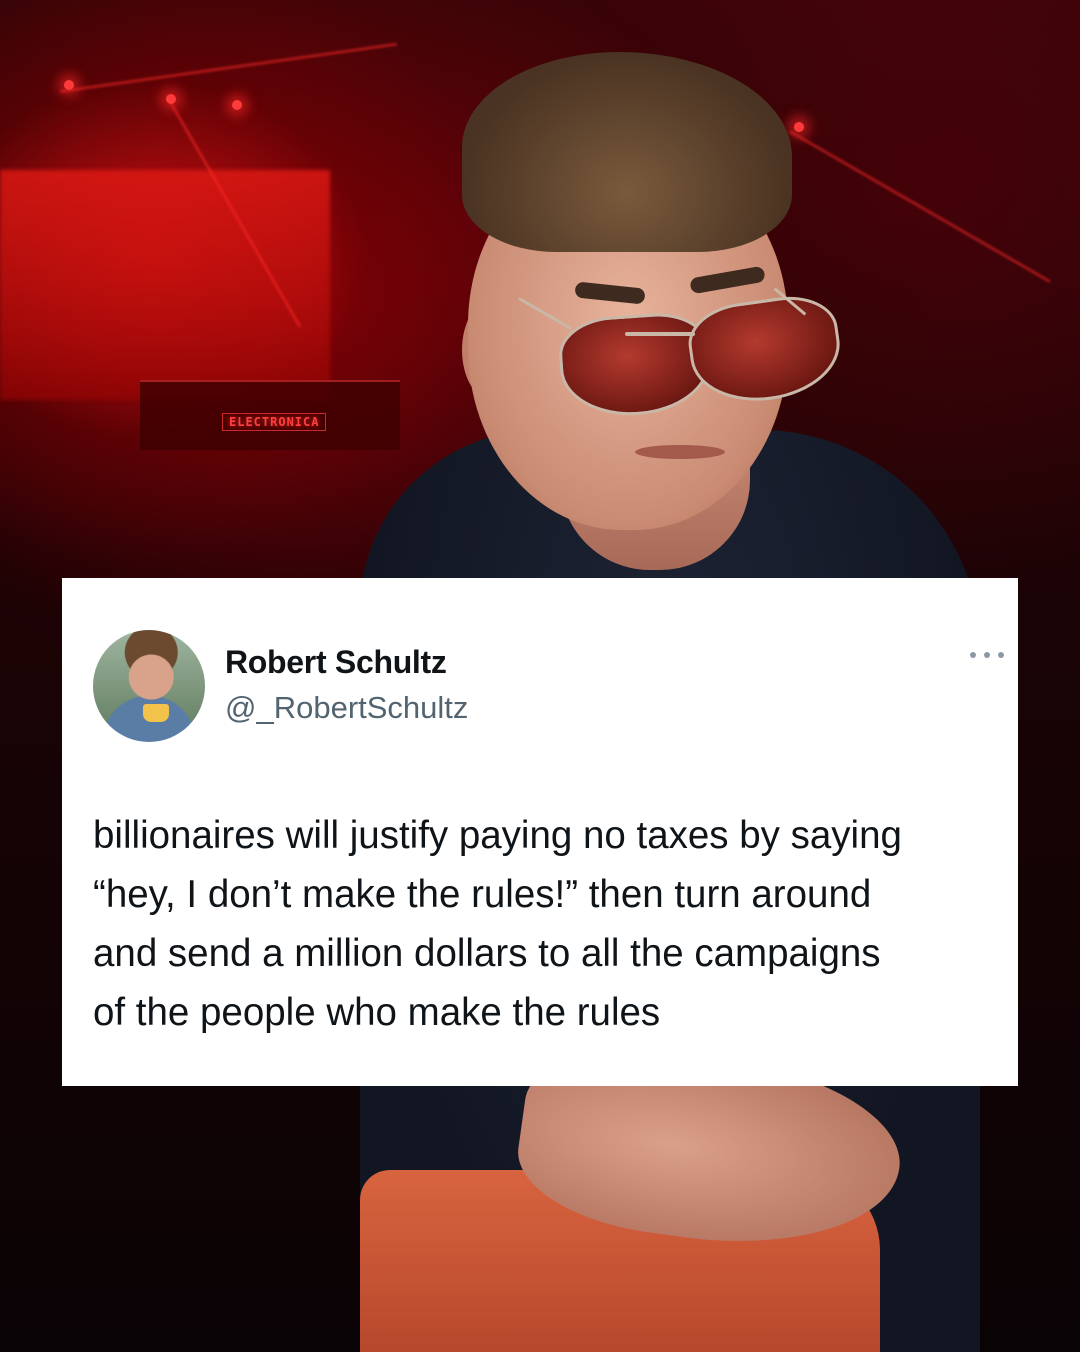 The width and height of the screenshot is (1080, 1352). I want to click on sunglasses-bridge, so click(660, 334).